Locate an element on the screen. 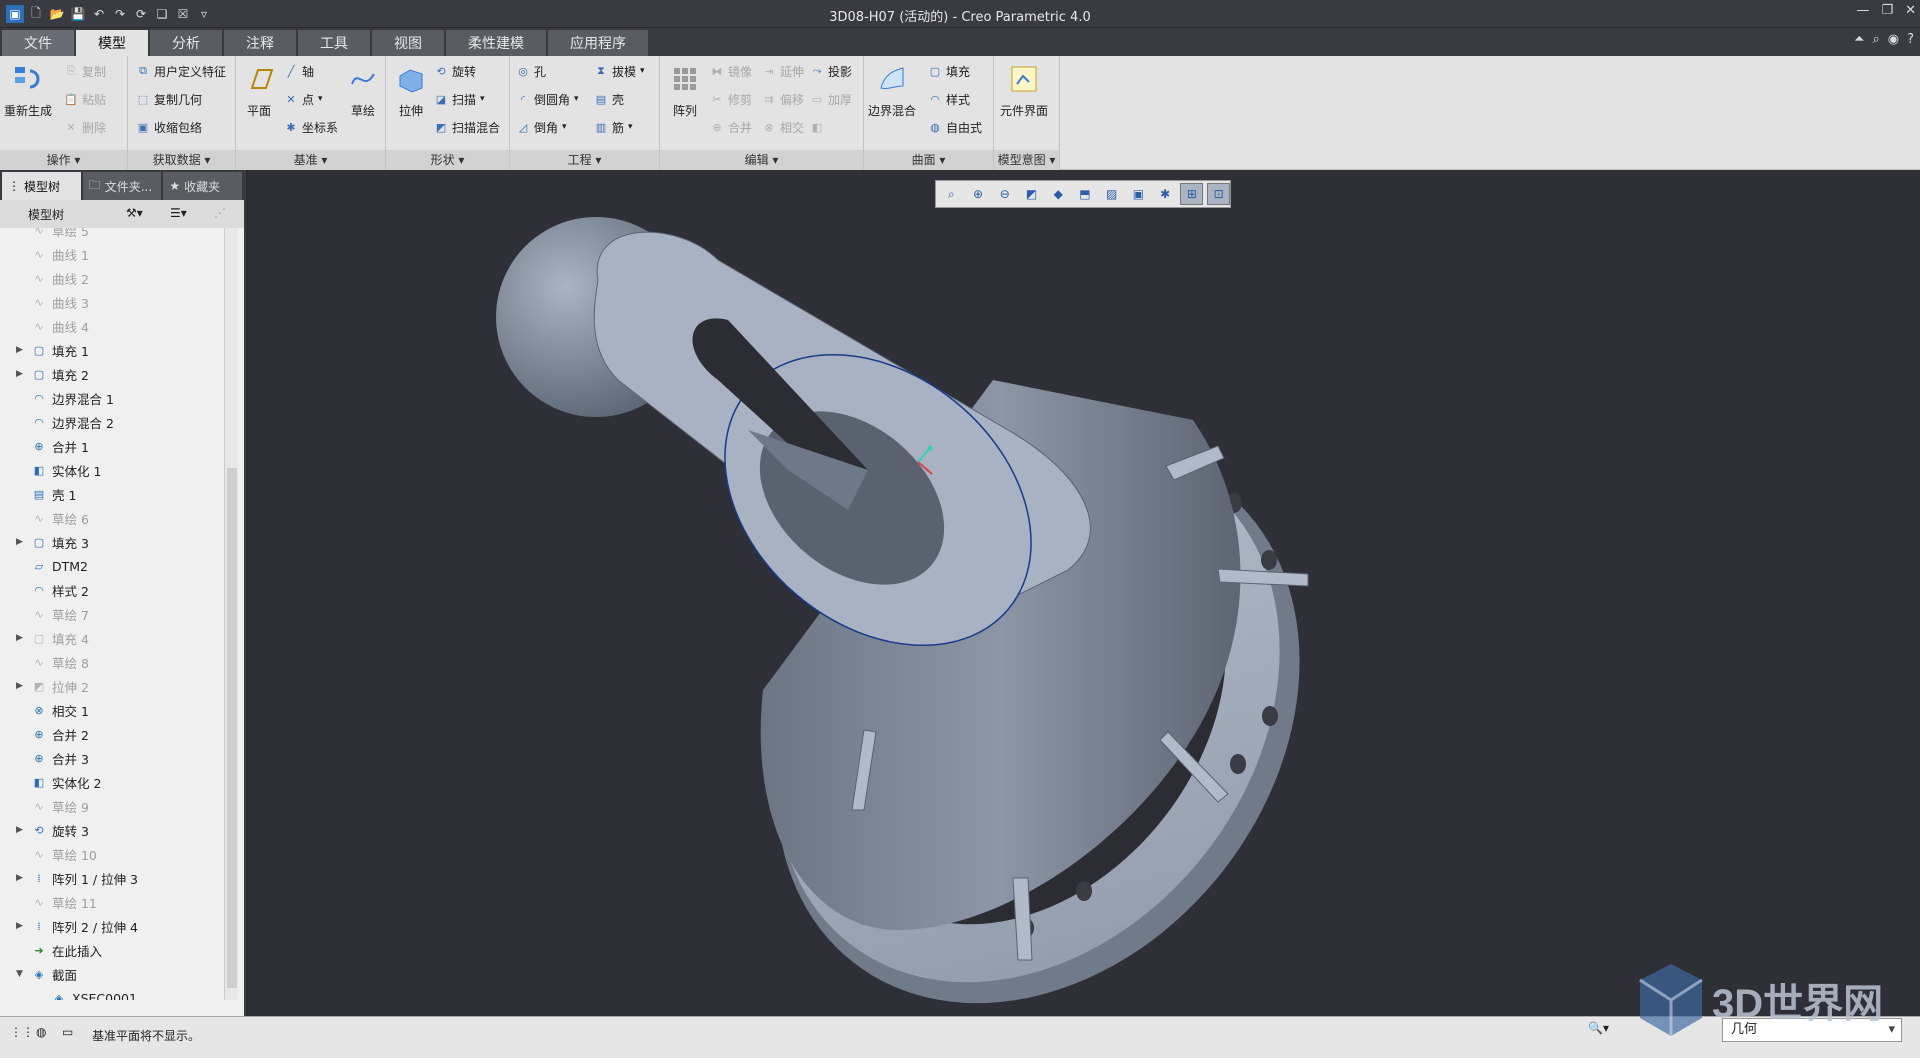 The image size is (1920, 1058). tree-item: ∿ 曲线 2 is located at coordinates (111, 278).